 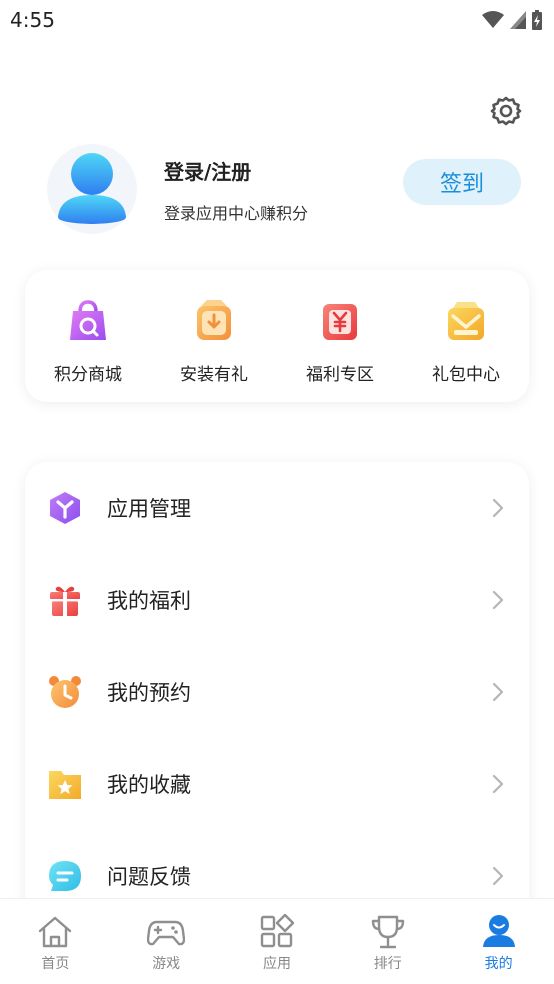 I want to click on quick-item-install-gift: 安装有礼, so click(x=214, y=336).